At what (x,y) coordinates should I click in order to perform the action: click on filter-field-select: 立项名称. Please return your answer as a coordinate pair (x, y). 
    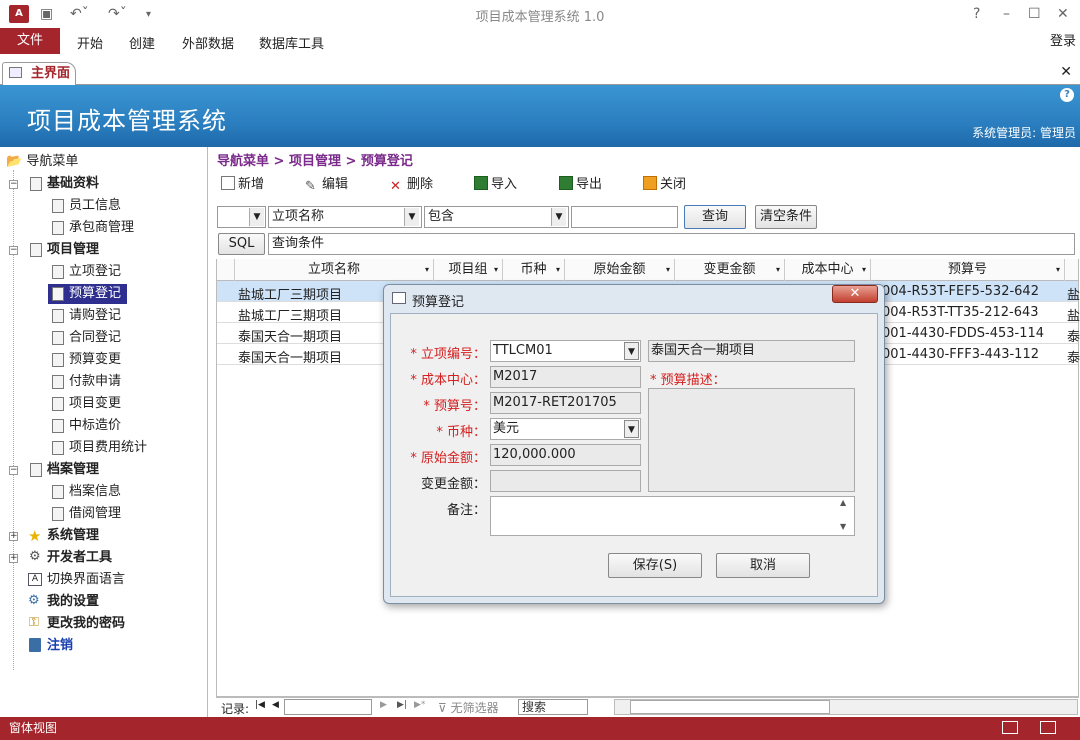
    Looking at the image, I should click on (345, 217).